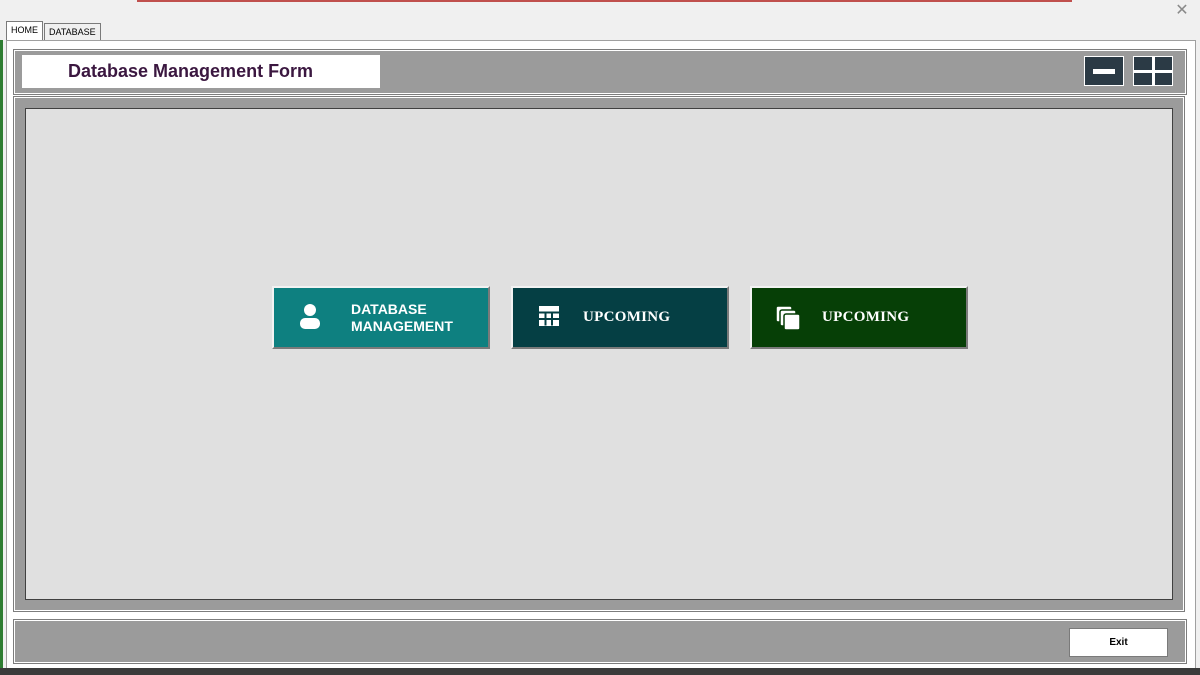  I want to click on minimize-button, so click(1104, 71).